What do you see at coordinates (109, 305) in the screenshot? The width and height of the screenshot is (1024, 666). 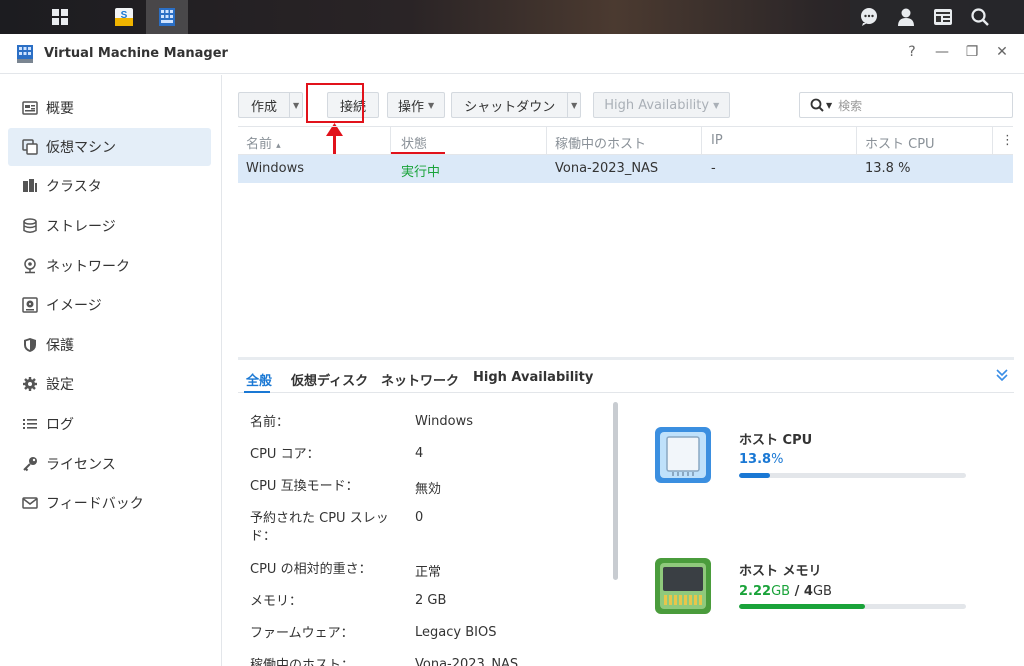 I see `sidebar-item-image: イメージ` at bounding box center [109, 305].